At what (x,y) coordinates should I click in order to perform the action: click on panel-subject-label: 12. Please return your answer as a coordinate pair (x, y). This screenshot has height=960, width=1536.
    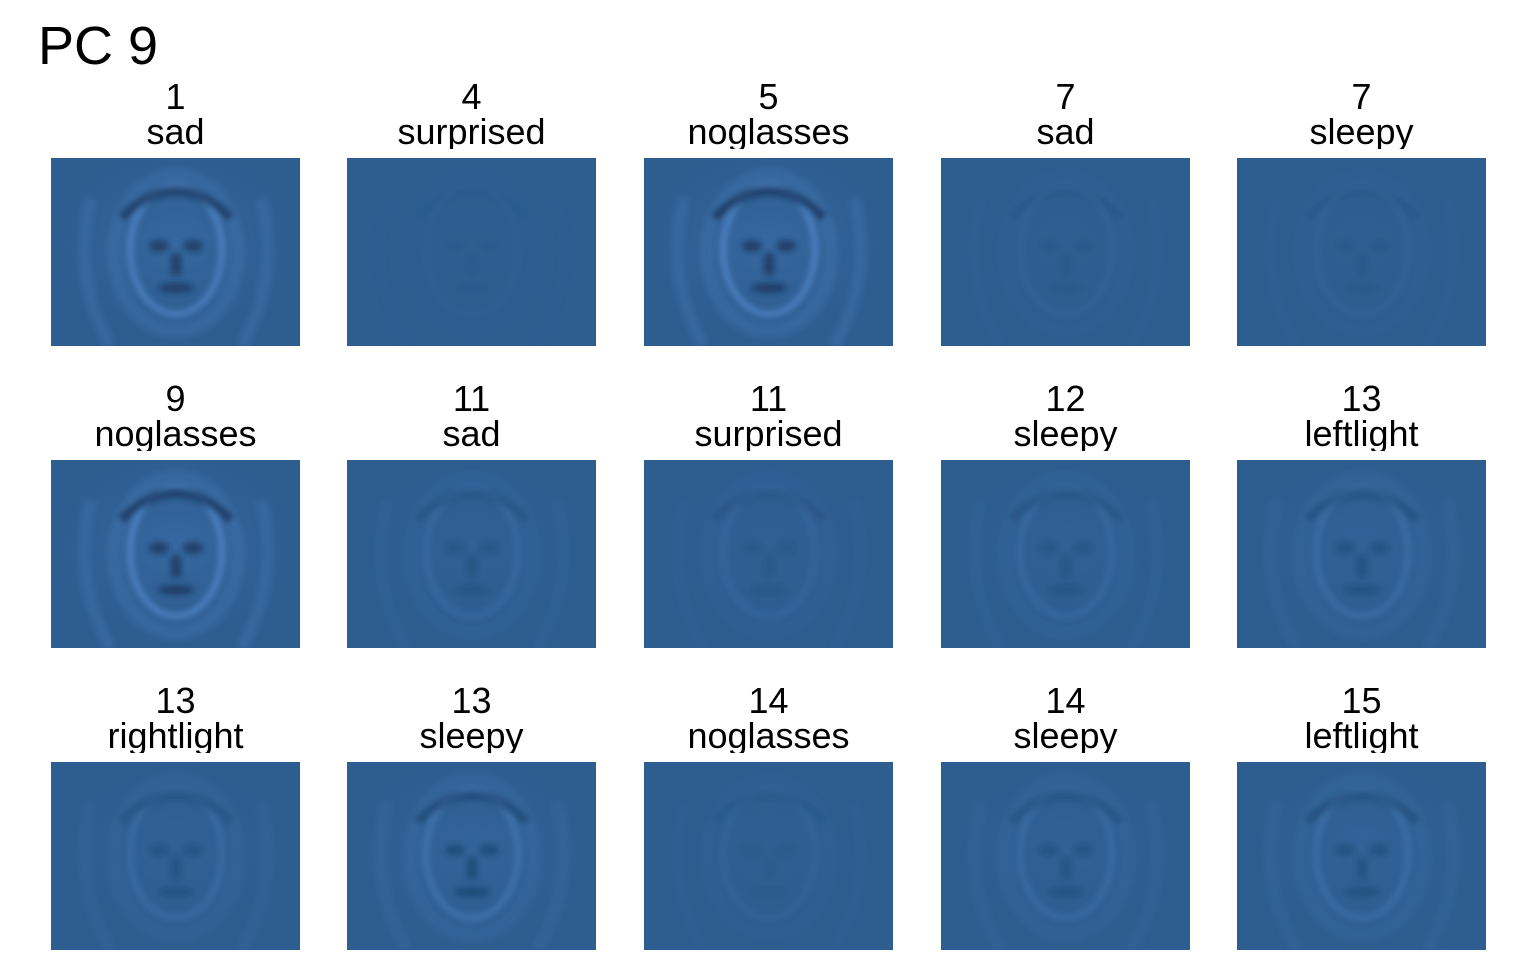
    Looking at the image, I should click on (1065, 398).